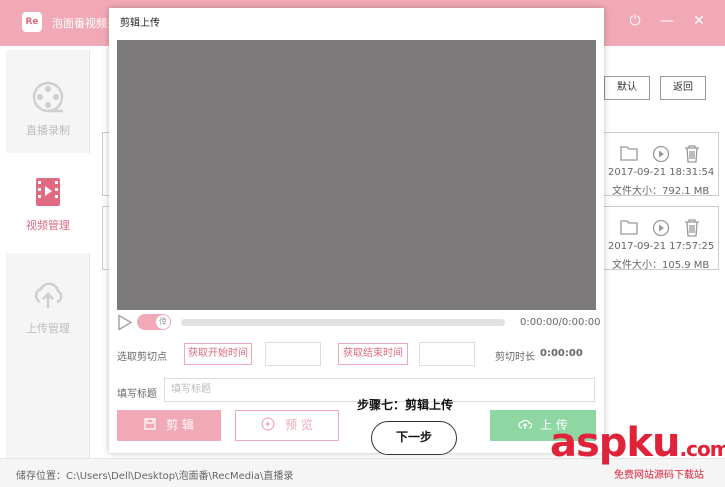  What do you see at coordinates (48, 130) in the screenshot?
I see `sidebar-item-label: 直播录制` at bounding box center [48, 130].